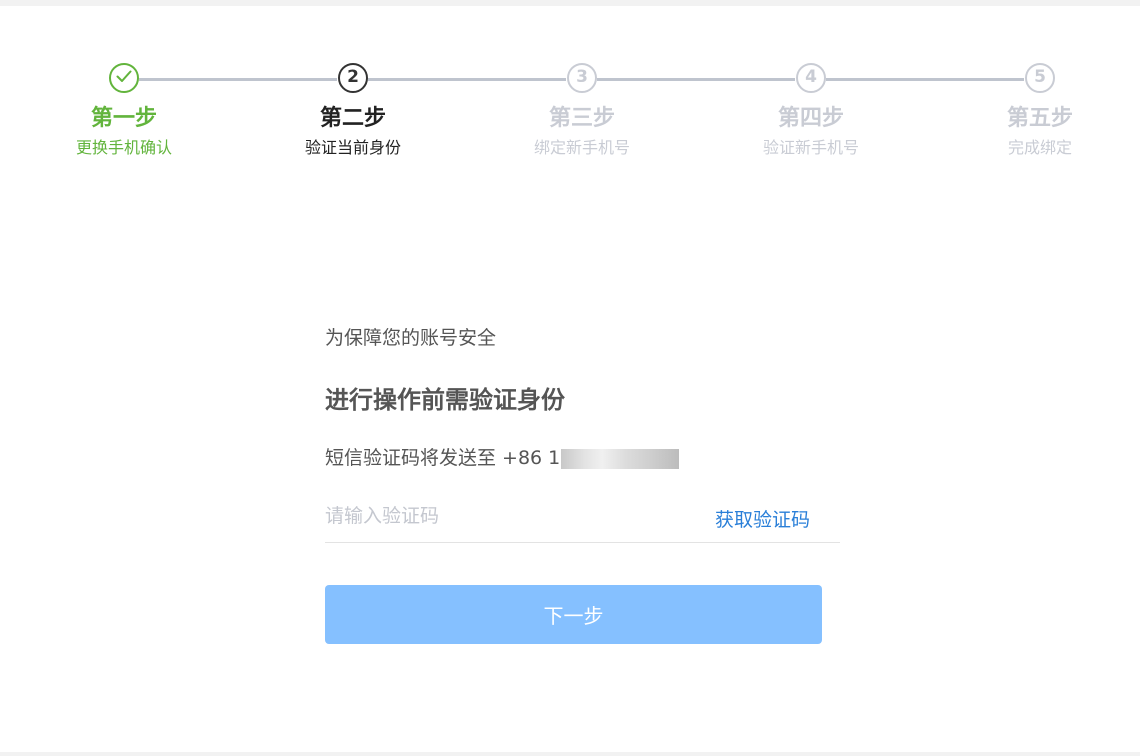  I want to click on step-5-title: 第五步, so click(1039, 118).